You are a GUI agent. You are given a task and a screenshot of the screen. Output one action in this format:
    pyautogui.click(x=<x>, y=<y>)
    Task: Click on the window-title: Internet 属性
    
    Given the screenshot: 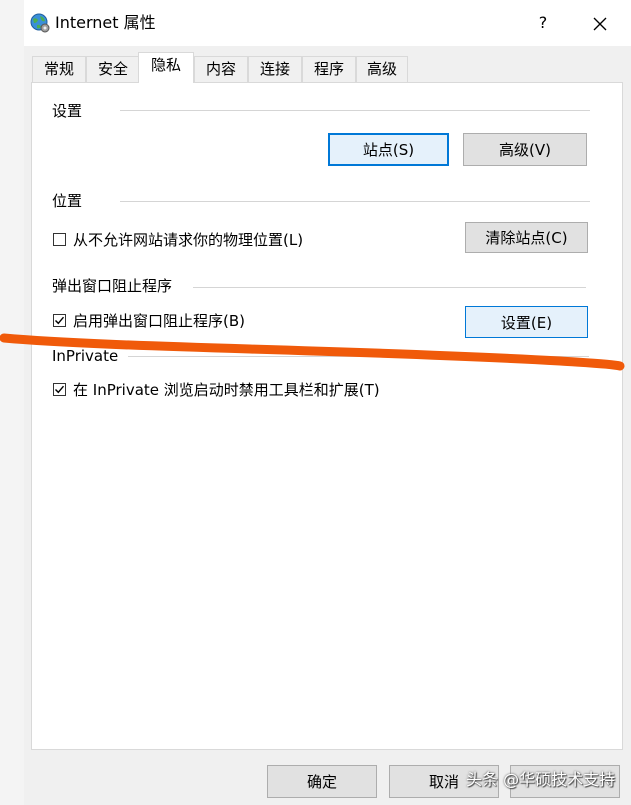 What is the action you would take?
    pyautogui.click(x=105, y=22)
    